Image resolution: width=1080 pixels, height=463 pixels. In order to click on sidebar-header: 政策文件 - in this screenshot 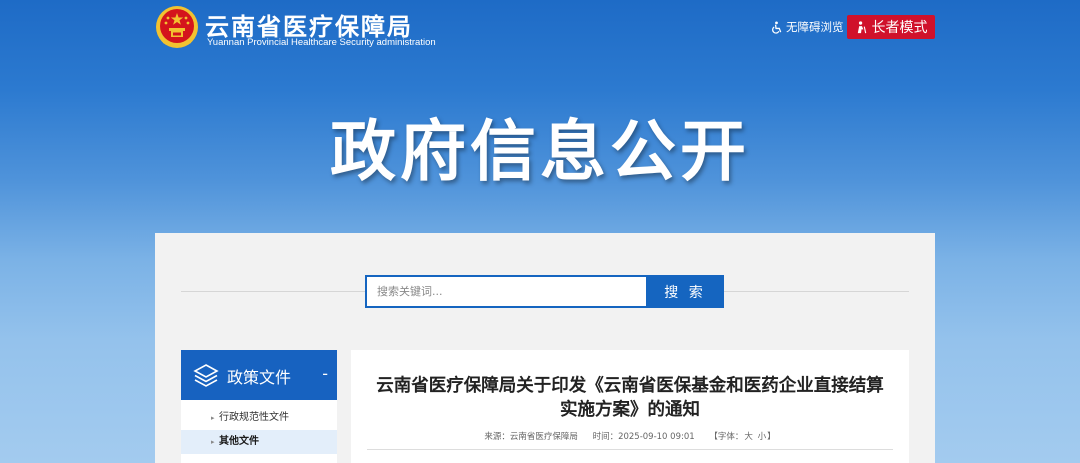, I will do `click(259, 375)`.